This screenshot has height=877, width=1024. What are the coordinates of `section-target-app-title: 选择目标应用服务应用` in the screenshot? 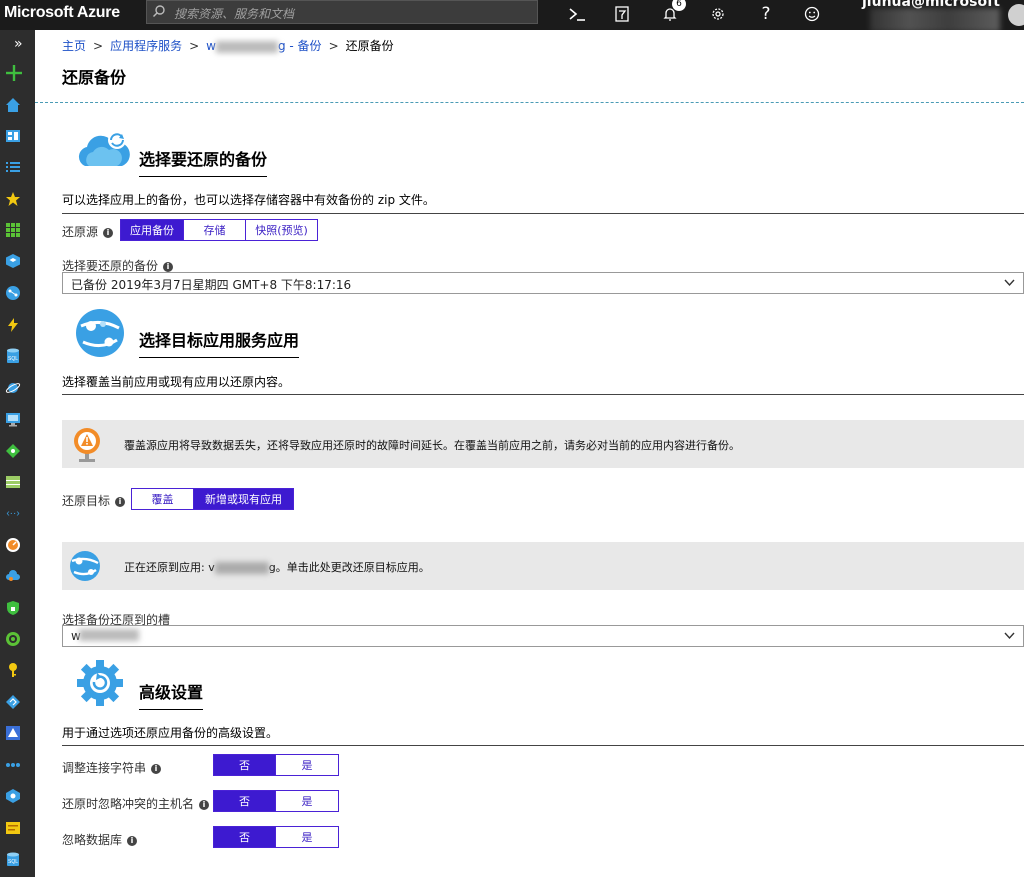 It's located at (219, 342).